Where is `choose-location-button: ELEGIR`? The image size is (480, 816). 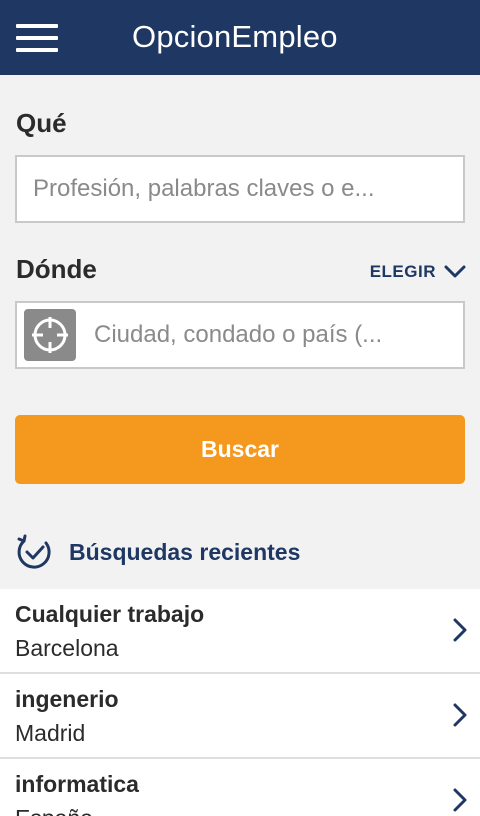 choose-location-button: ELEGIR is located at coordinates (418, 272).